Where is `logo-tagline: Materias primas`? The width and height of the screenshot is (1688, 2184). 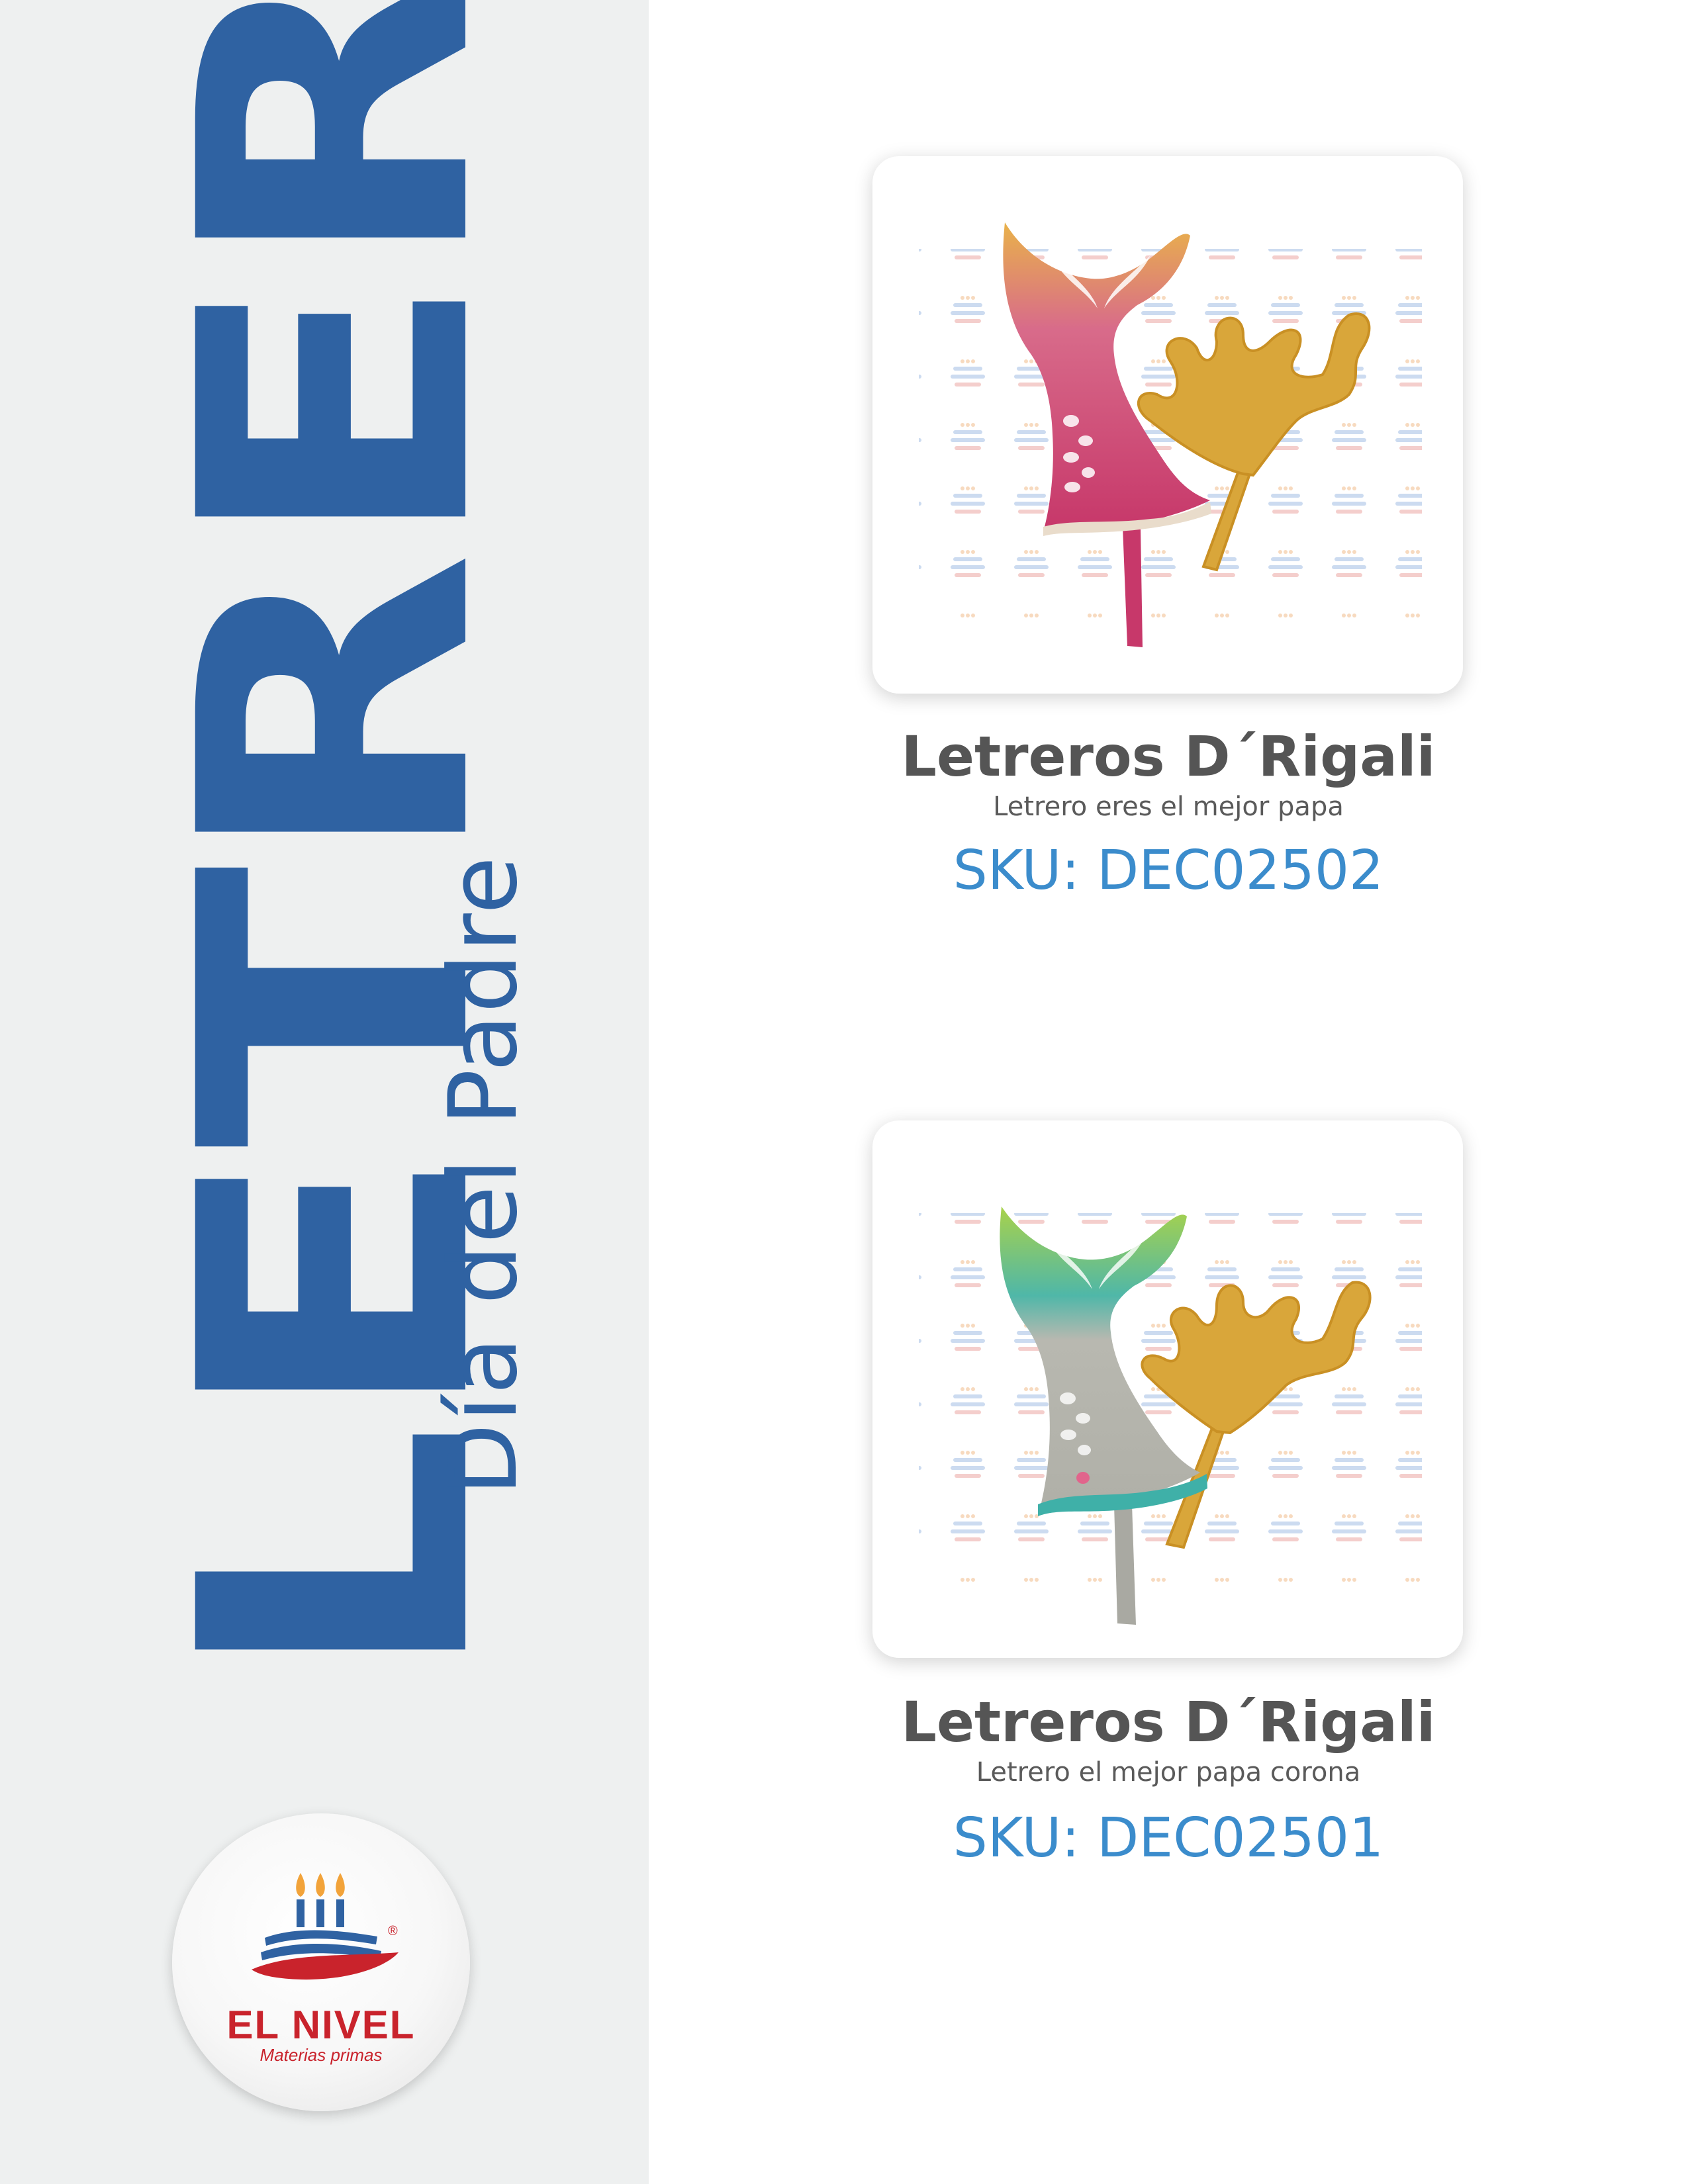
logo-tagline: Materias primas is located at coordinates (321, 2055).